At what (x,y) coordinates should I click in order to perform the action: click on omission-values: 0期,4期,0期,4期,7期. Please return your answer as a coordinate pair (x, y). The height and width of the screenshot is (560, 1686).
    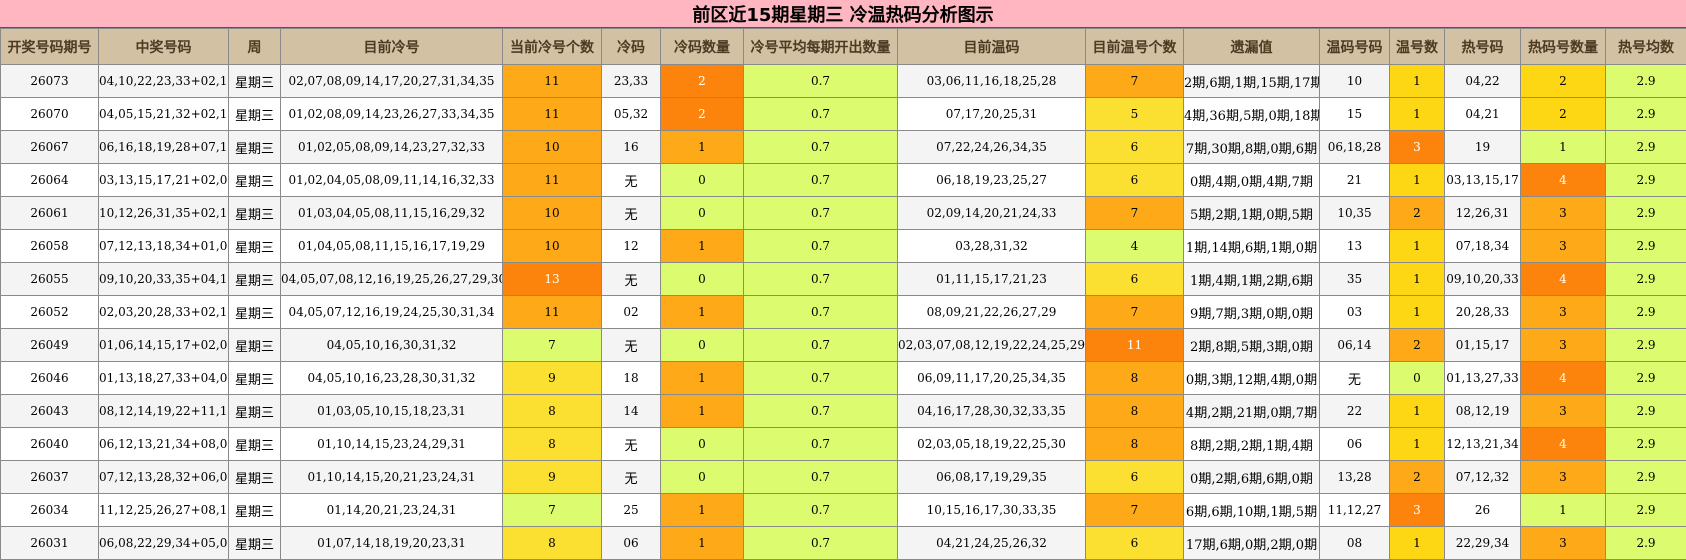
    Looking at the image, I should click on (1251, 180).